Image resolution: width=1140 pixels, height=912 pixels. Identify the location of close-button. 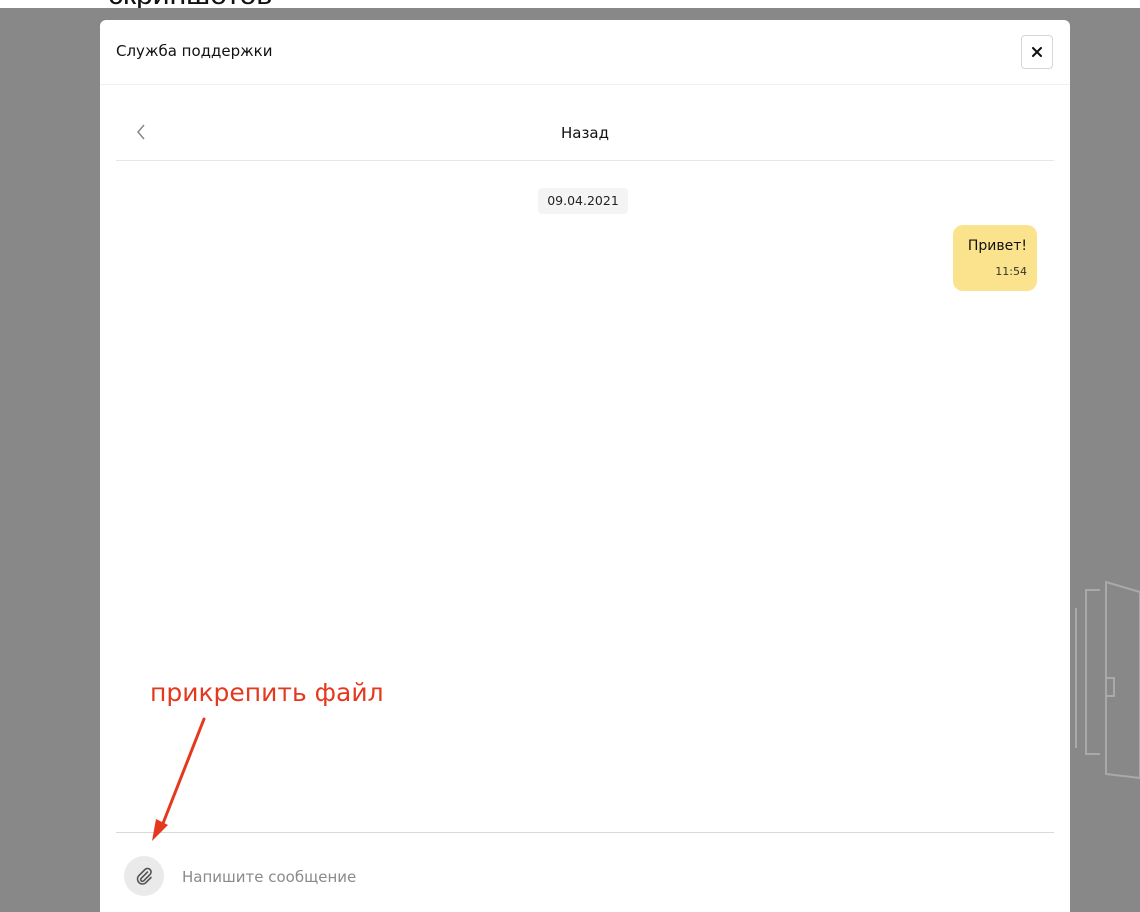
(1037, 52).